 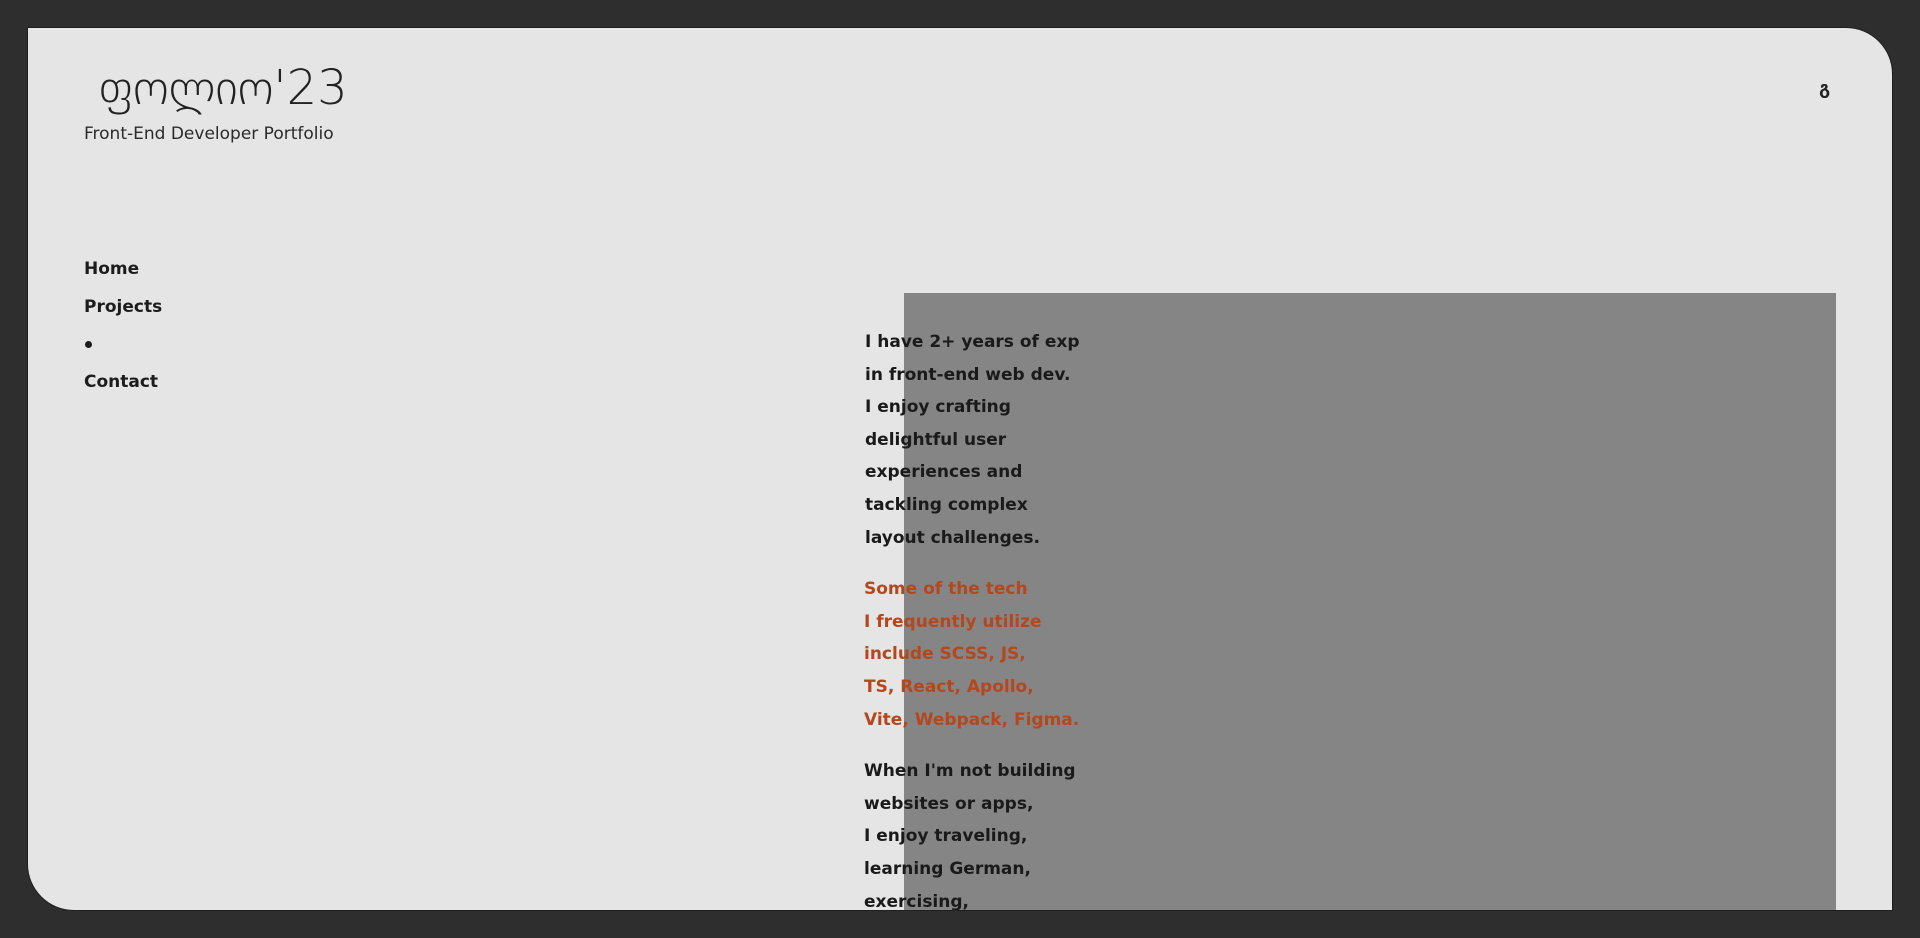 What do you see at coordinates (949, 686) in the screenshot?
I see `about-tech-line: TS, React, Apollo,` at bounding box center [949, 686].